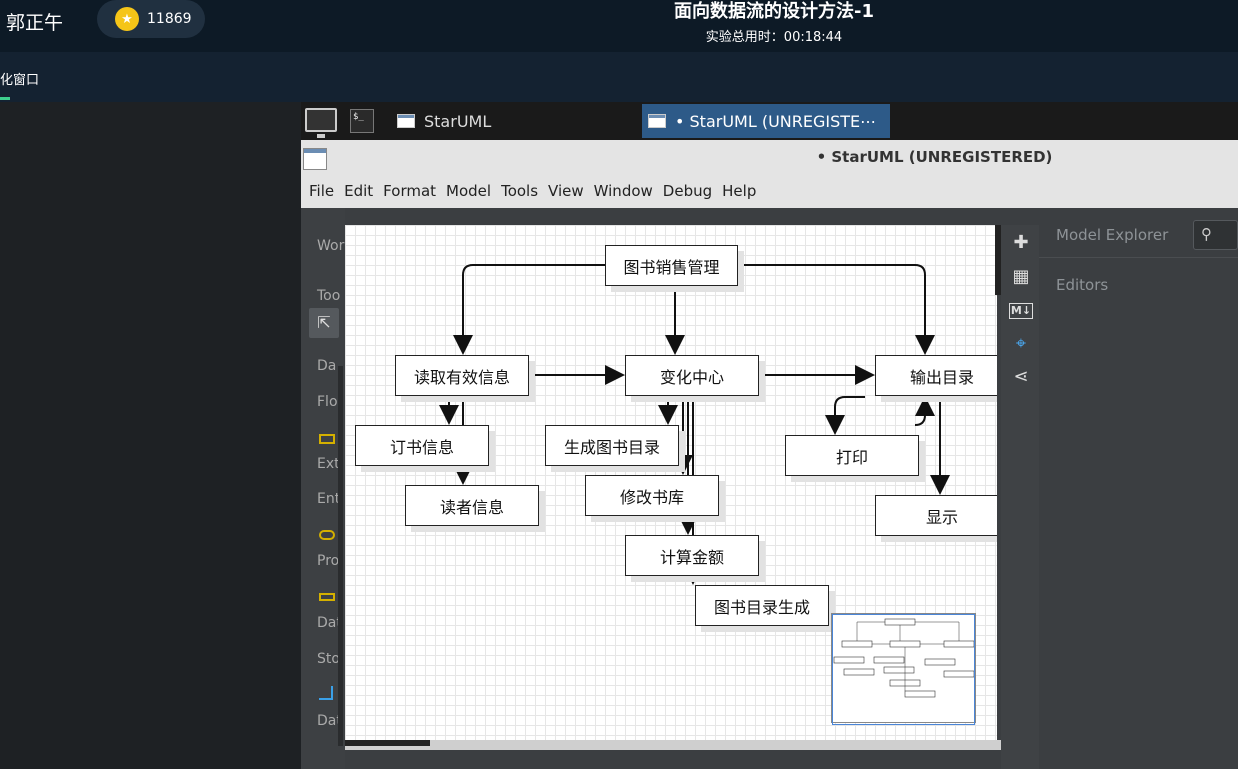 The width and height of the screenshot is (1238, 769). Describe the element at coordinates (774, 37) in the screenshot. I see `lab-elapsed-time: 实验总用时：00:18:44` at that location.